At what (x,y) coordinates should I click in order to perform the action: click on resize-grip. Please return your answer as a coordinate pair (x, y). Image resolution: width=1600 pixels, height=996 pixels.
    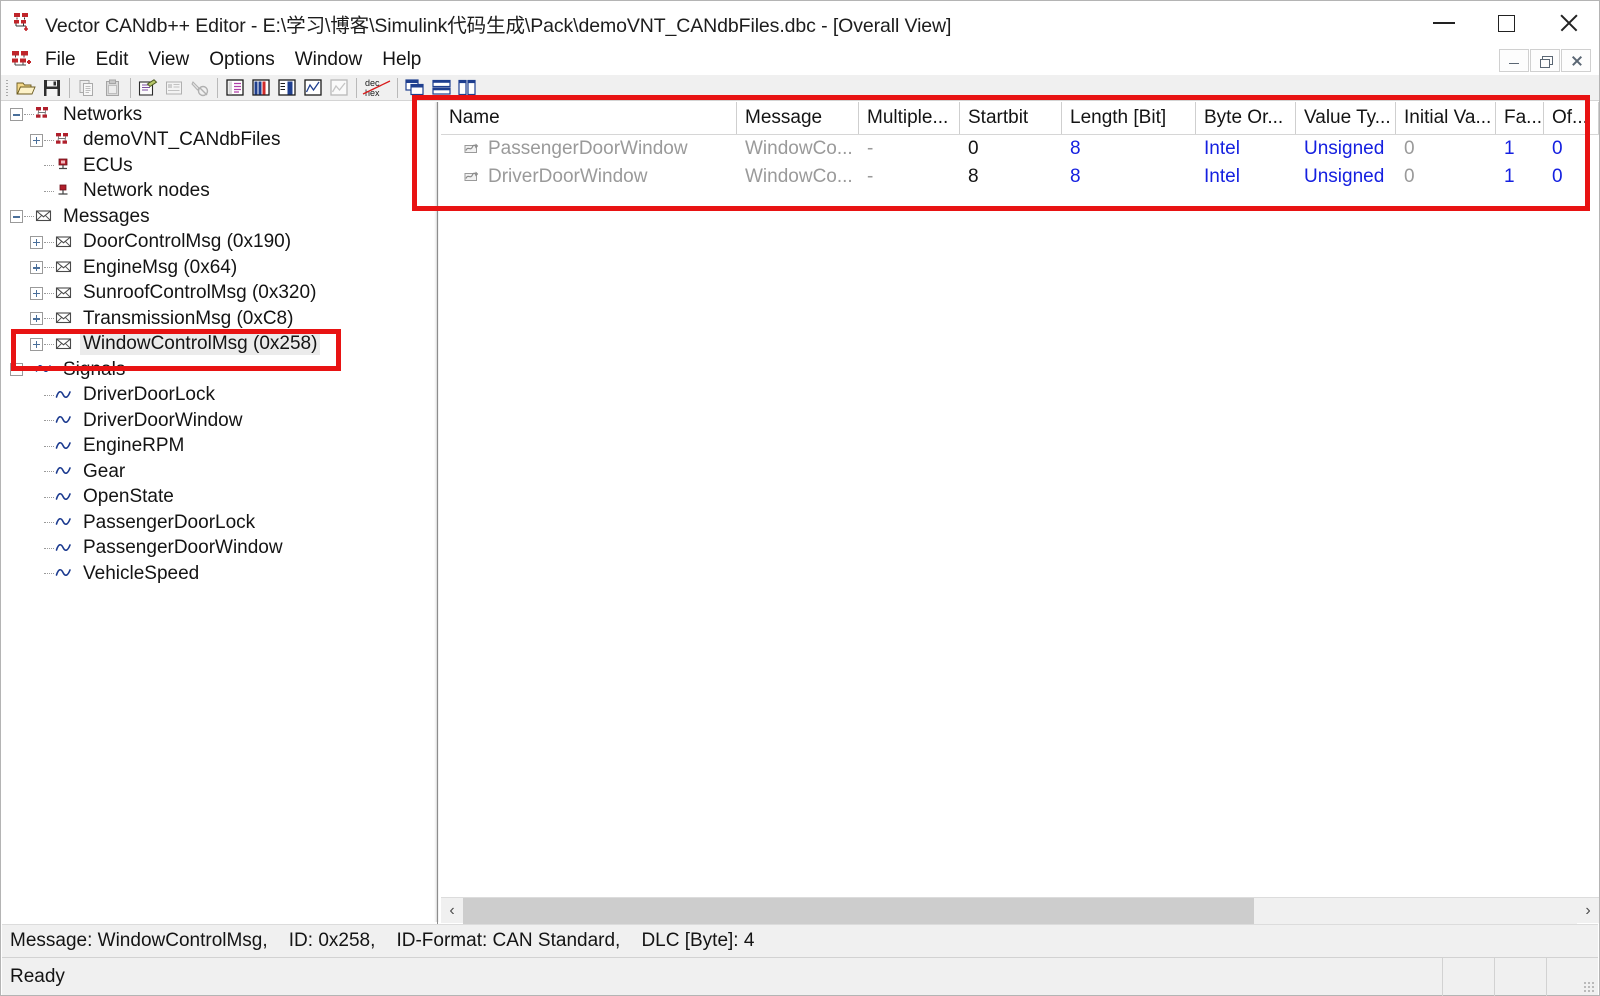
    Looking at the image, I should click on (1589, 987).